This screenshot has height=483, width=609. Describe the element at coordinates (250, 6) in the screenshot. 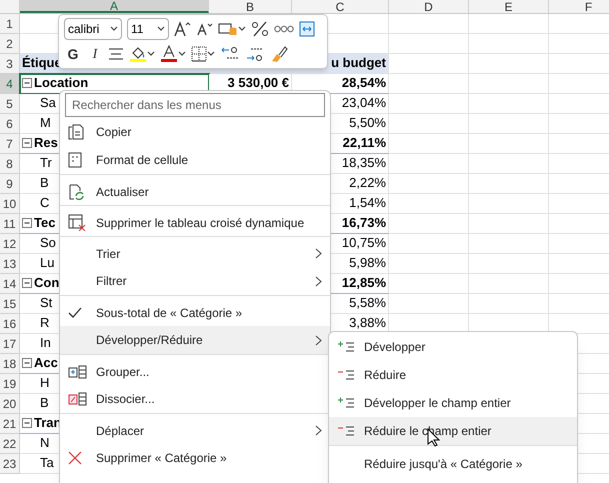

I see `column-header: B` at that location.